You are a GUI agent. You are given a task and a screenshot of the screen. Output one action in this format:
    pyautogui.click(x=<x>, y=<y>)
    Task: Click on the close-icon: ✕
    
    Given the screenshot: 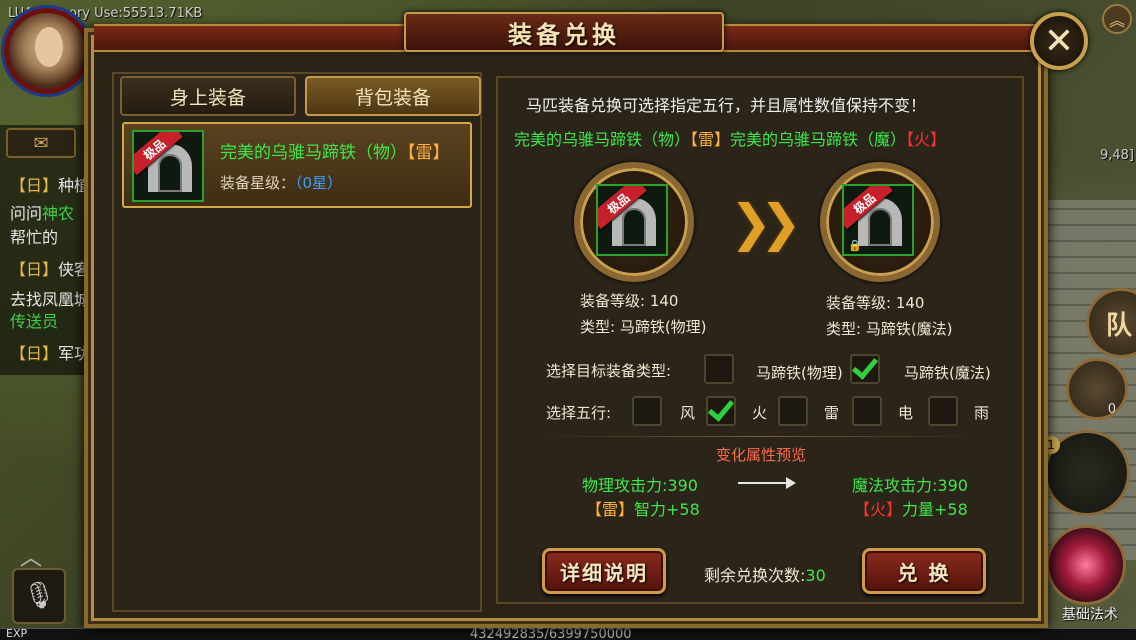 What is the action you would take?
    pyautogui.click(x=1059, y=41)
    